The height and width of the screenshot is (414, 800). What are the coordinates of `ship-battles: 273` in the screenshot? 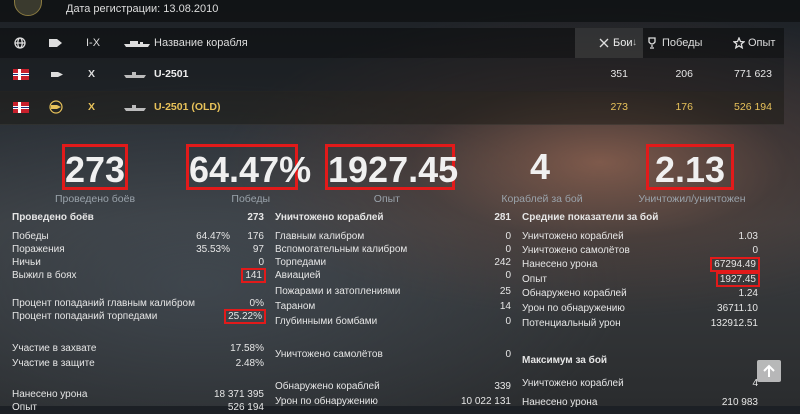 It's located at (619, 107).